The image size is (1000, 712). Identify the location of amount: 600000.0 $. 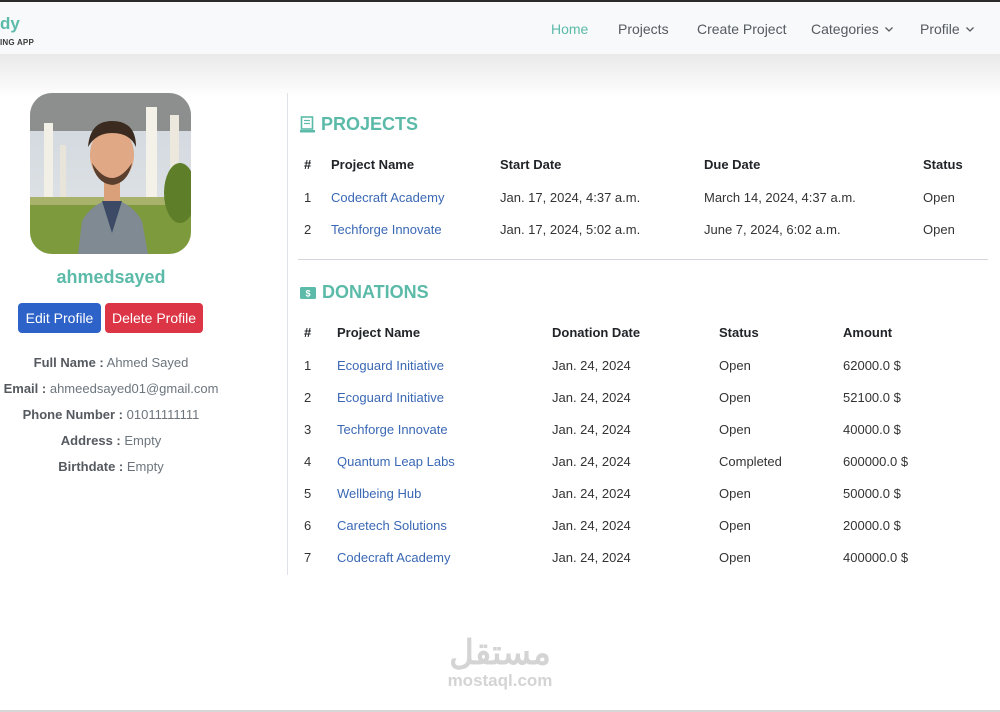
(876, 461).